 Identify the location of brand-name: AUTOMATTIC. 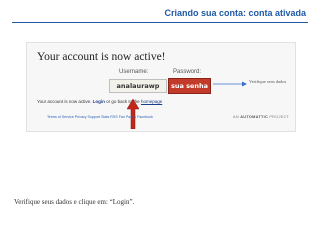
(254, 117).